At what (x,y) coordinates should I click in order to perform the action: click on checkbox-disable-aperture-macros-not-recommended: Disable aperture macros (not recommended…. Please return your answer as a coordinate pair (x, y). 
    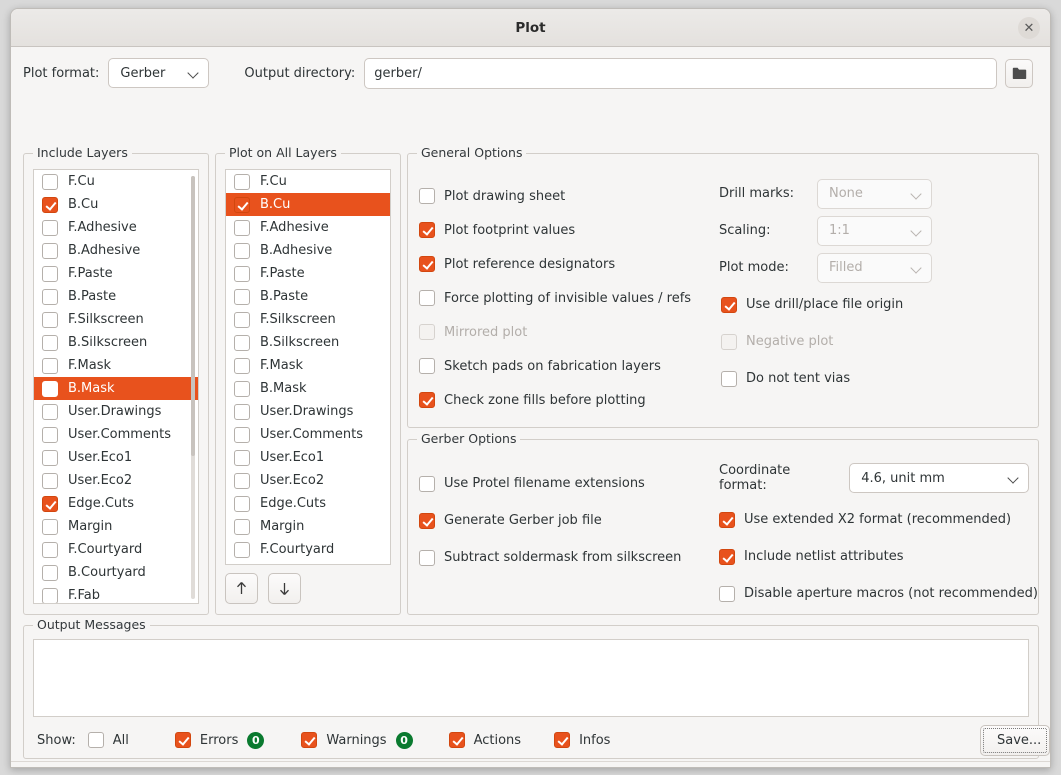
    Looking at the image, I should click on (879, 593).